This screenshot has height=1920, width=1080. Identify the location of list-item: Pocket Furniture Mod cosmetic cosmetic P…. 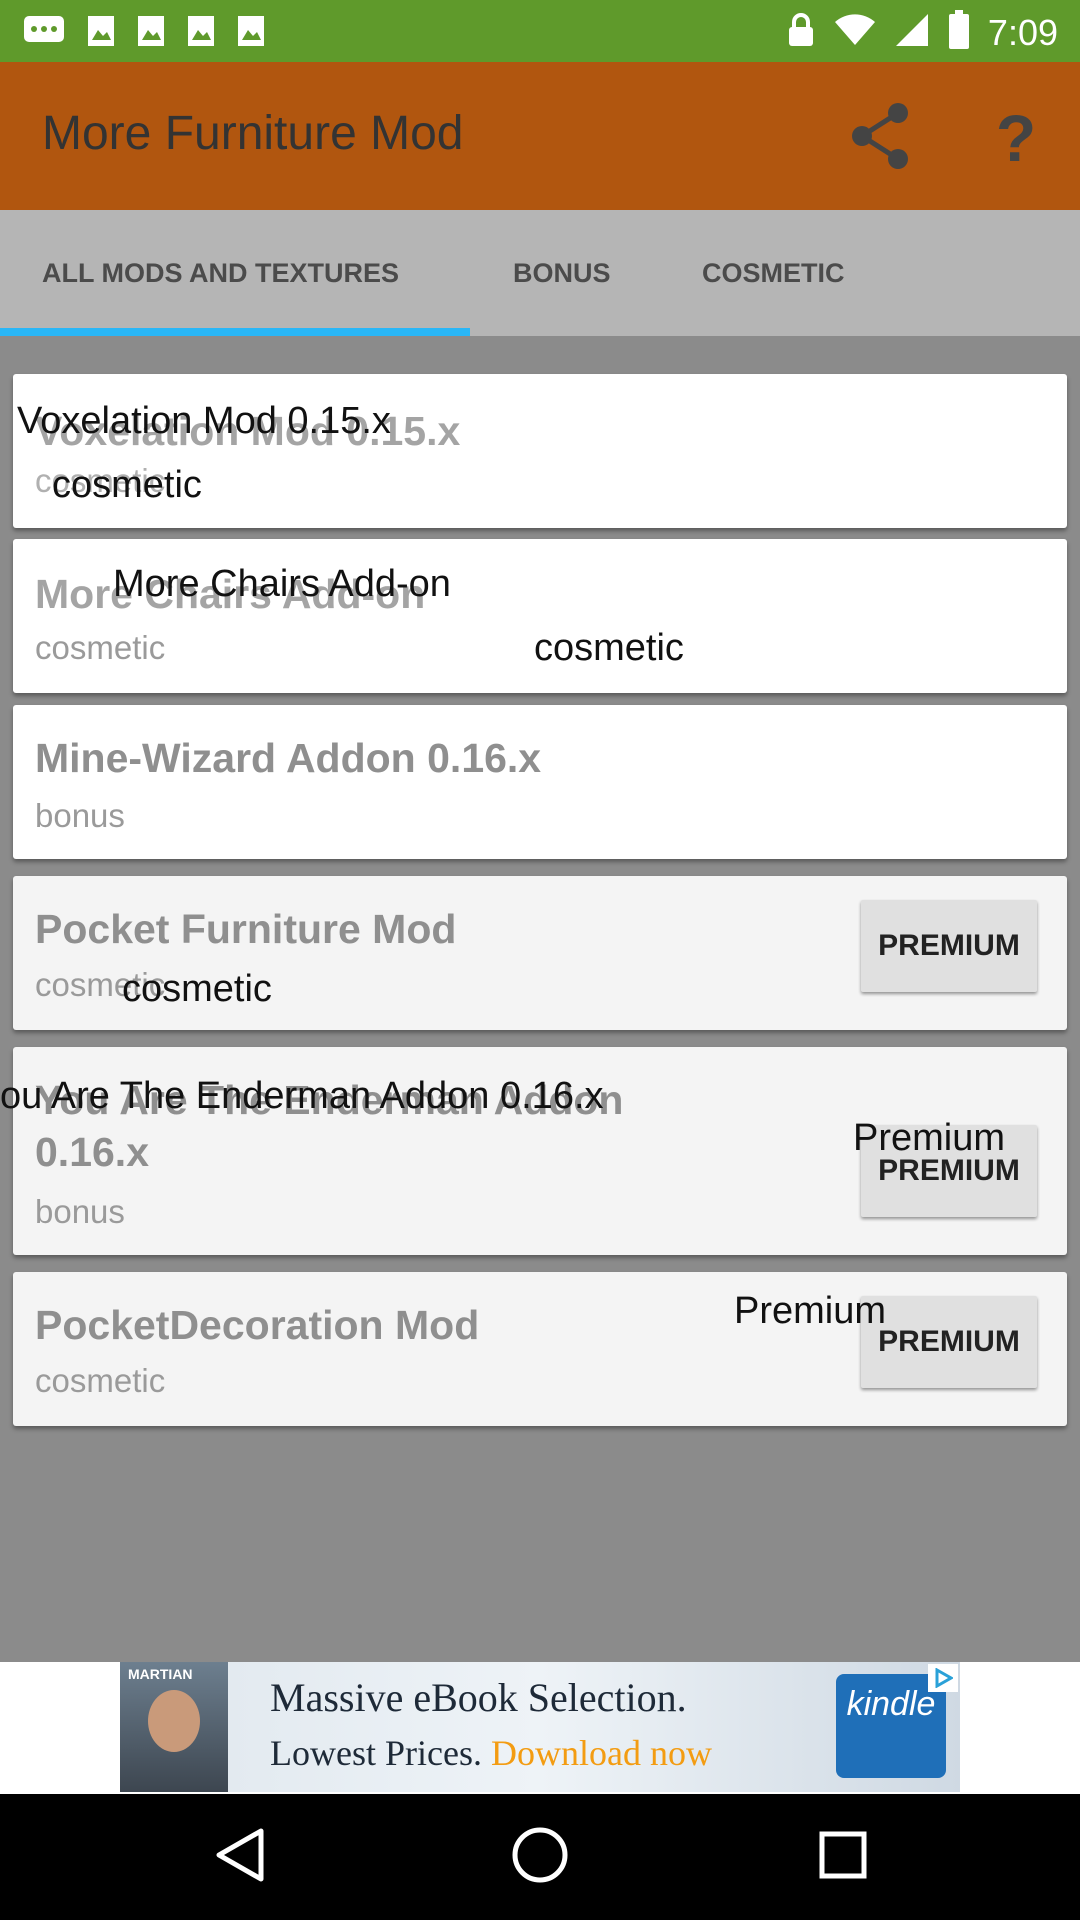
(540, 953).